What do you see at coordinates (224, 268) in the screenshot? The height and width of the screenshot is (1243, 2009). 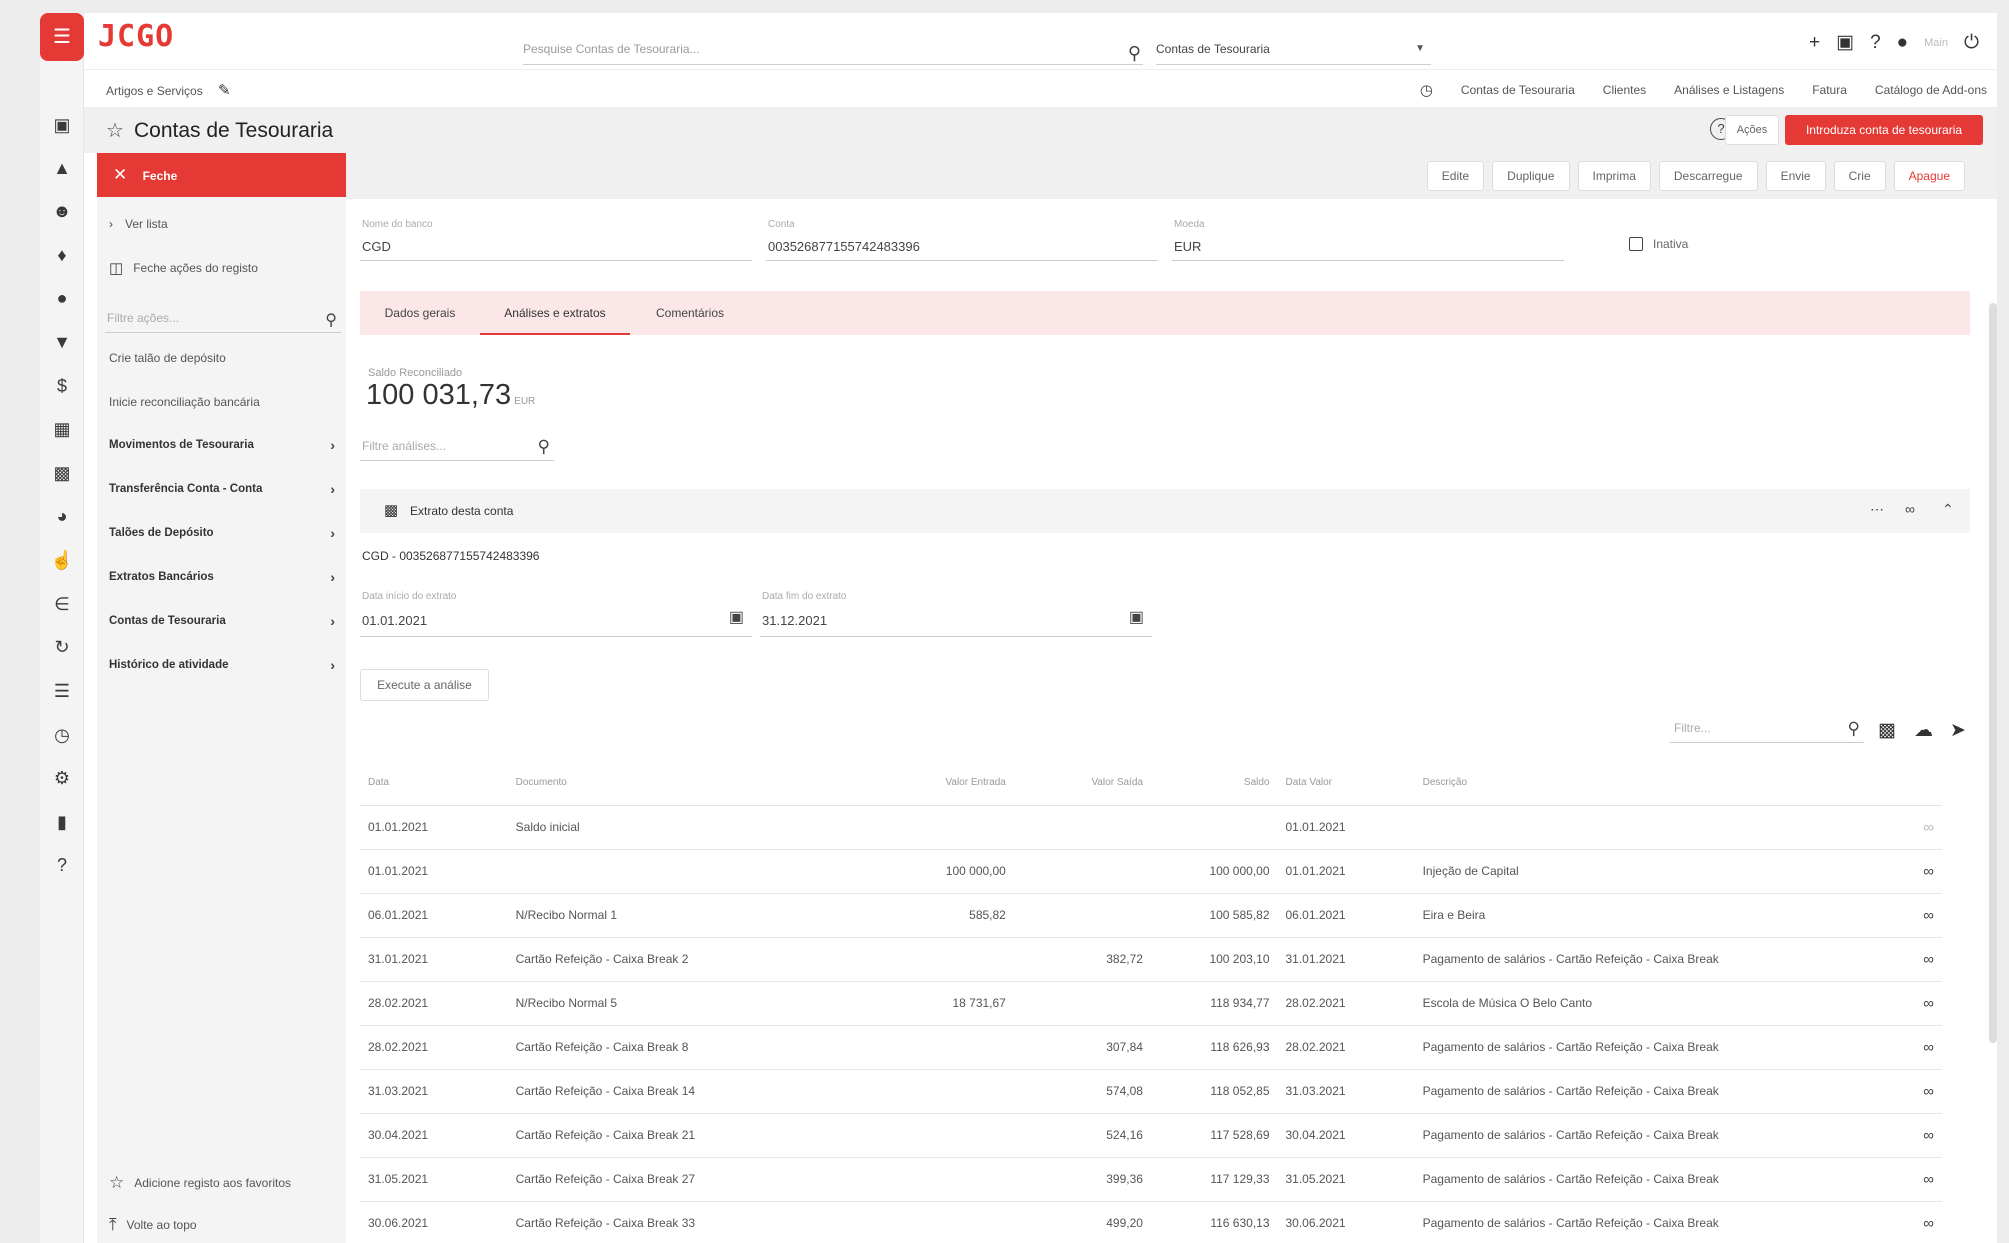 I see `close-record-actions-link: ◫ Feche ações do registo` at bounding box center [224, 268].